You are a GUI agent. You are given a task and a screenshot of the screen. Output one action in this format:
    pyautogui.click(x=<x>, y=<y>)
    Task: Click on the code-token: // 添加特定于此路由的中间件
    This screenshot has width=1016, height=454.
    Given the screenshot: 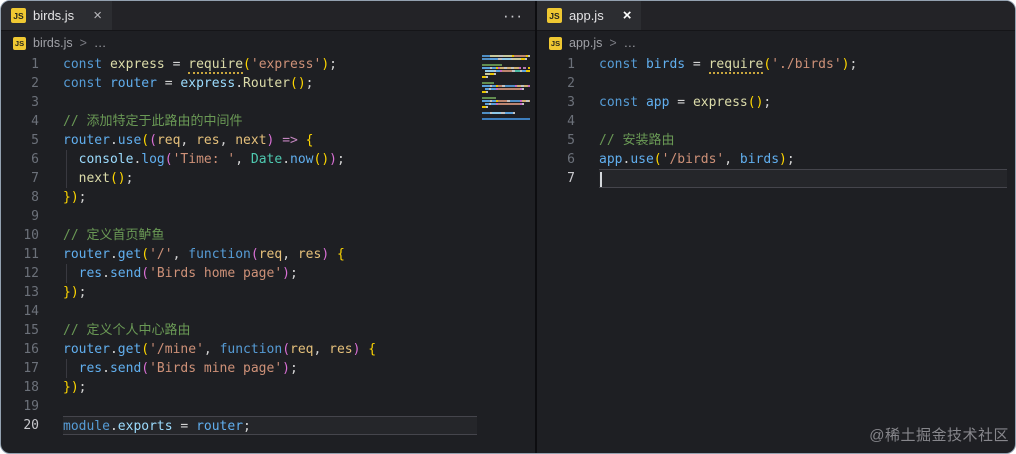 What is the action you would take?
    pyautogui.click(x=153, y=121)
    